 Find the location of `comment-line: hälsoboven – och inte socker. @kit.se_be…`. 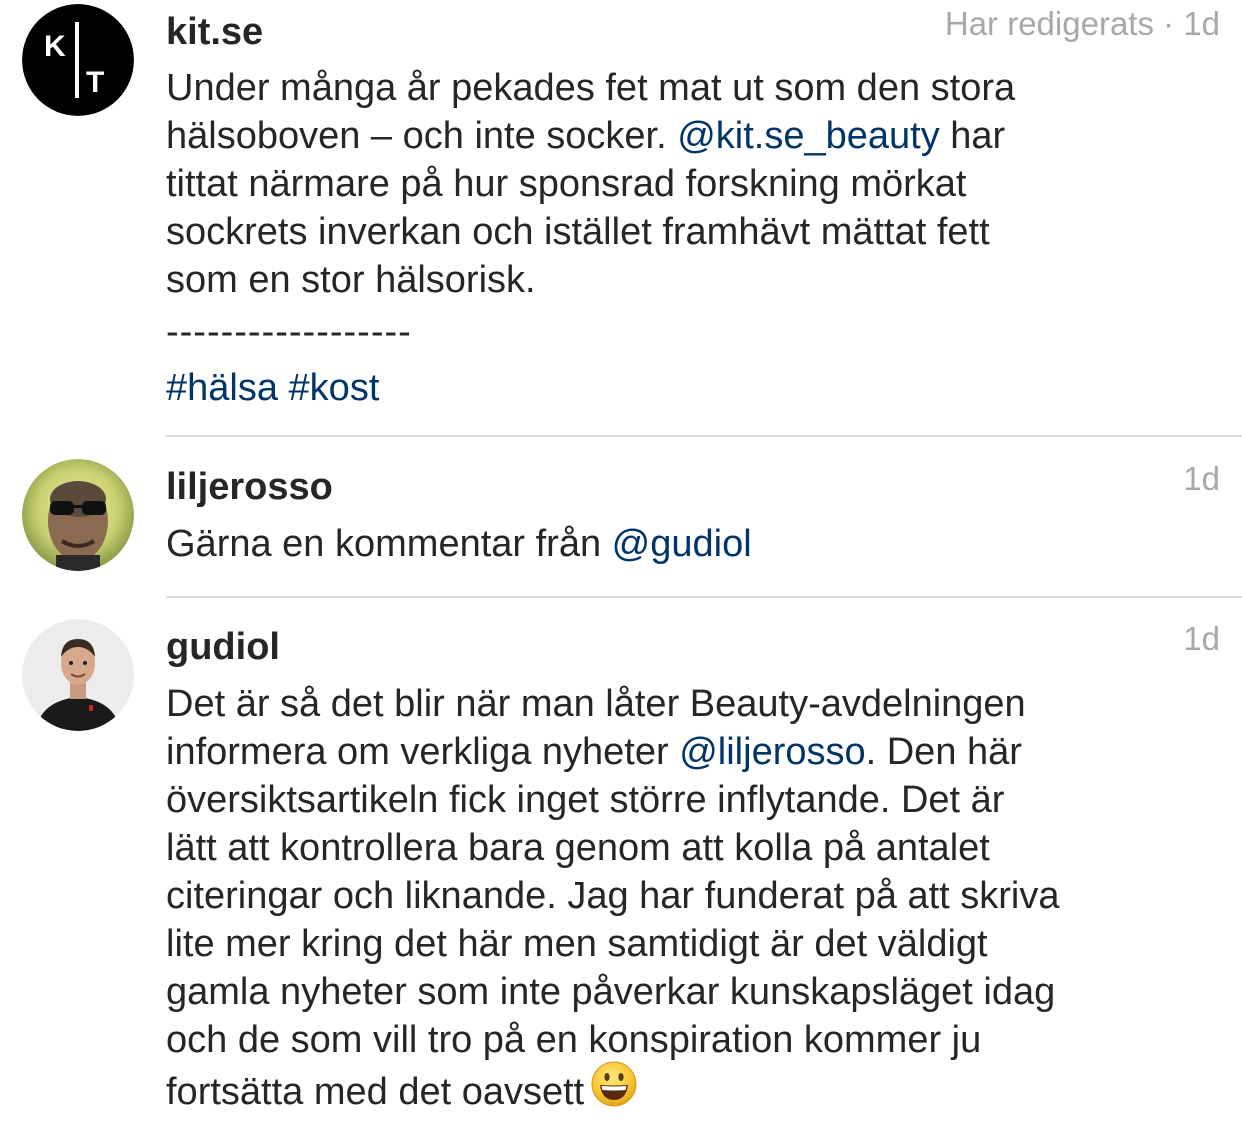

comment-line: hälsoboven – och inte socker. @kit.se_be… is located at coordinates (586, 136).